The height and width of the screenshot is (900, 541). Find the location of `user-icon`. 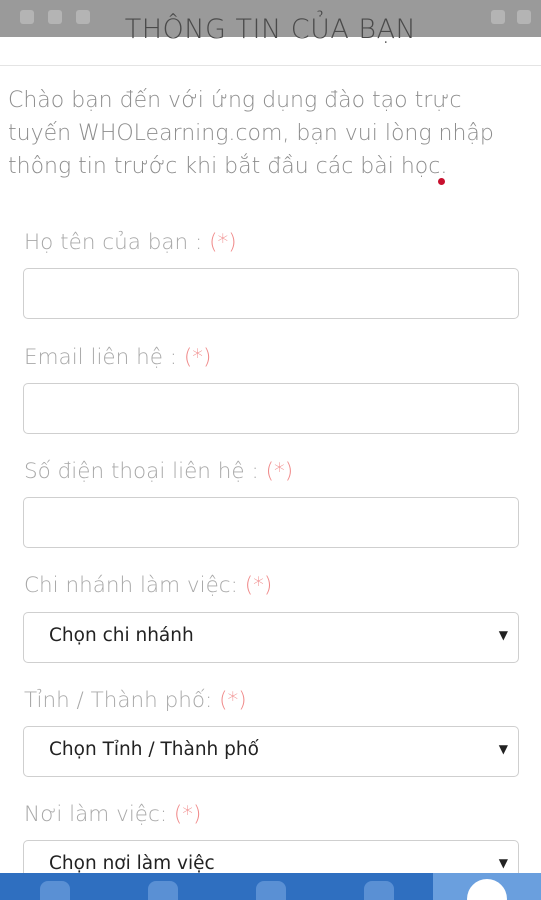

user-icon is located at coordinates (487, 889).